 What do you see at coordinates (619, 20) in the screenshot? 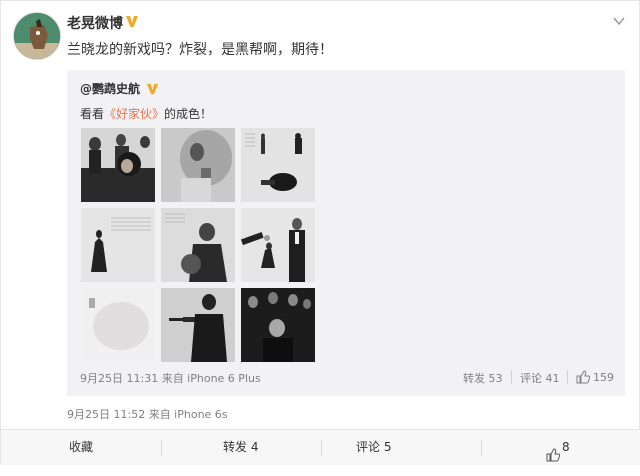
I see `chevron-down-icon` at bounding box center [619, 20].